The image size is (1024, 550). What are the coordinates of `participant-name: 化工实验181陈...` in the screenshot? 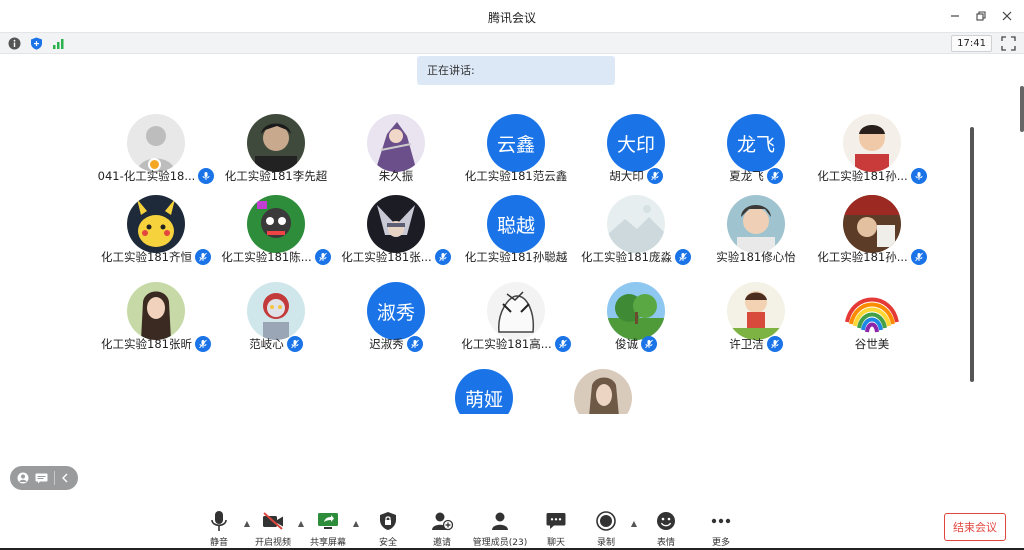 It's located at (266, 257).